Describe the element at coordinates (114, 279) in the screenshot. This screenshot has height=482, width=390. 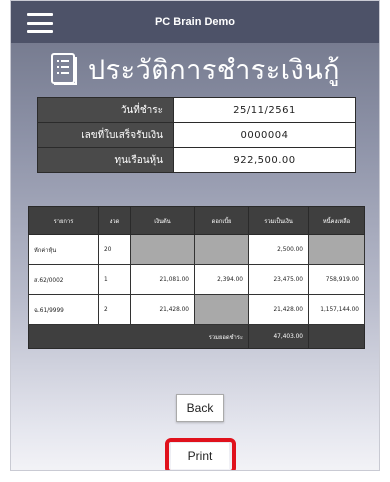
I see `cell-period: 1` at that location.